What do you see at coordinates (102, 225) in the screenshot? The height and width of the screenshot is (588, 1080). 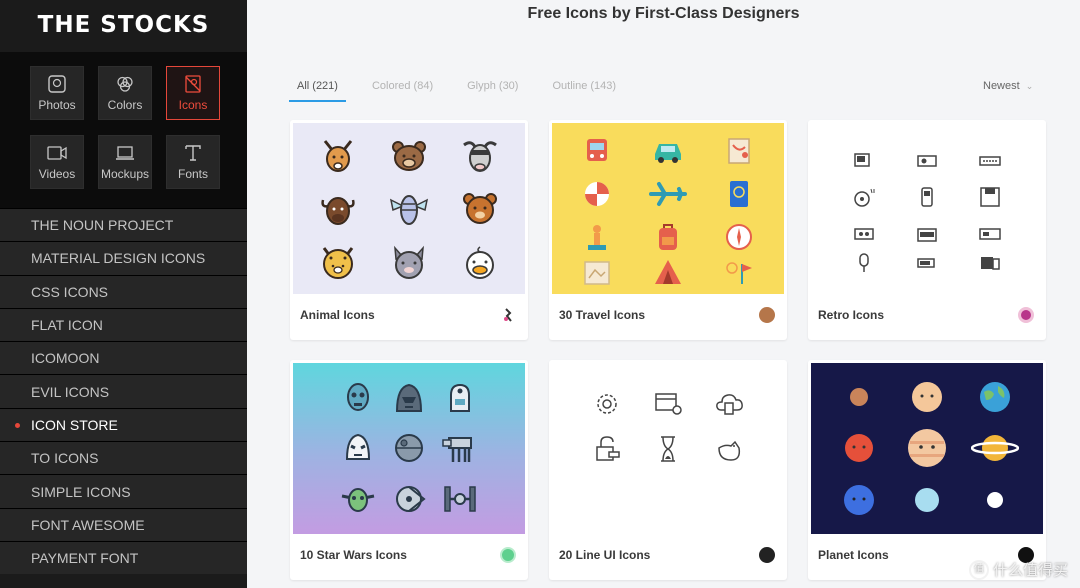 I see `sidebar-item-label: THE NOUN PROJECT` at bounding box center [102, 225].